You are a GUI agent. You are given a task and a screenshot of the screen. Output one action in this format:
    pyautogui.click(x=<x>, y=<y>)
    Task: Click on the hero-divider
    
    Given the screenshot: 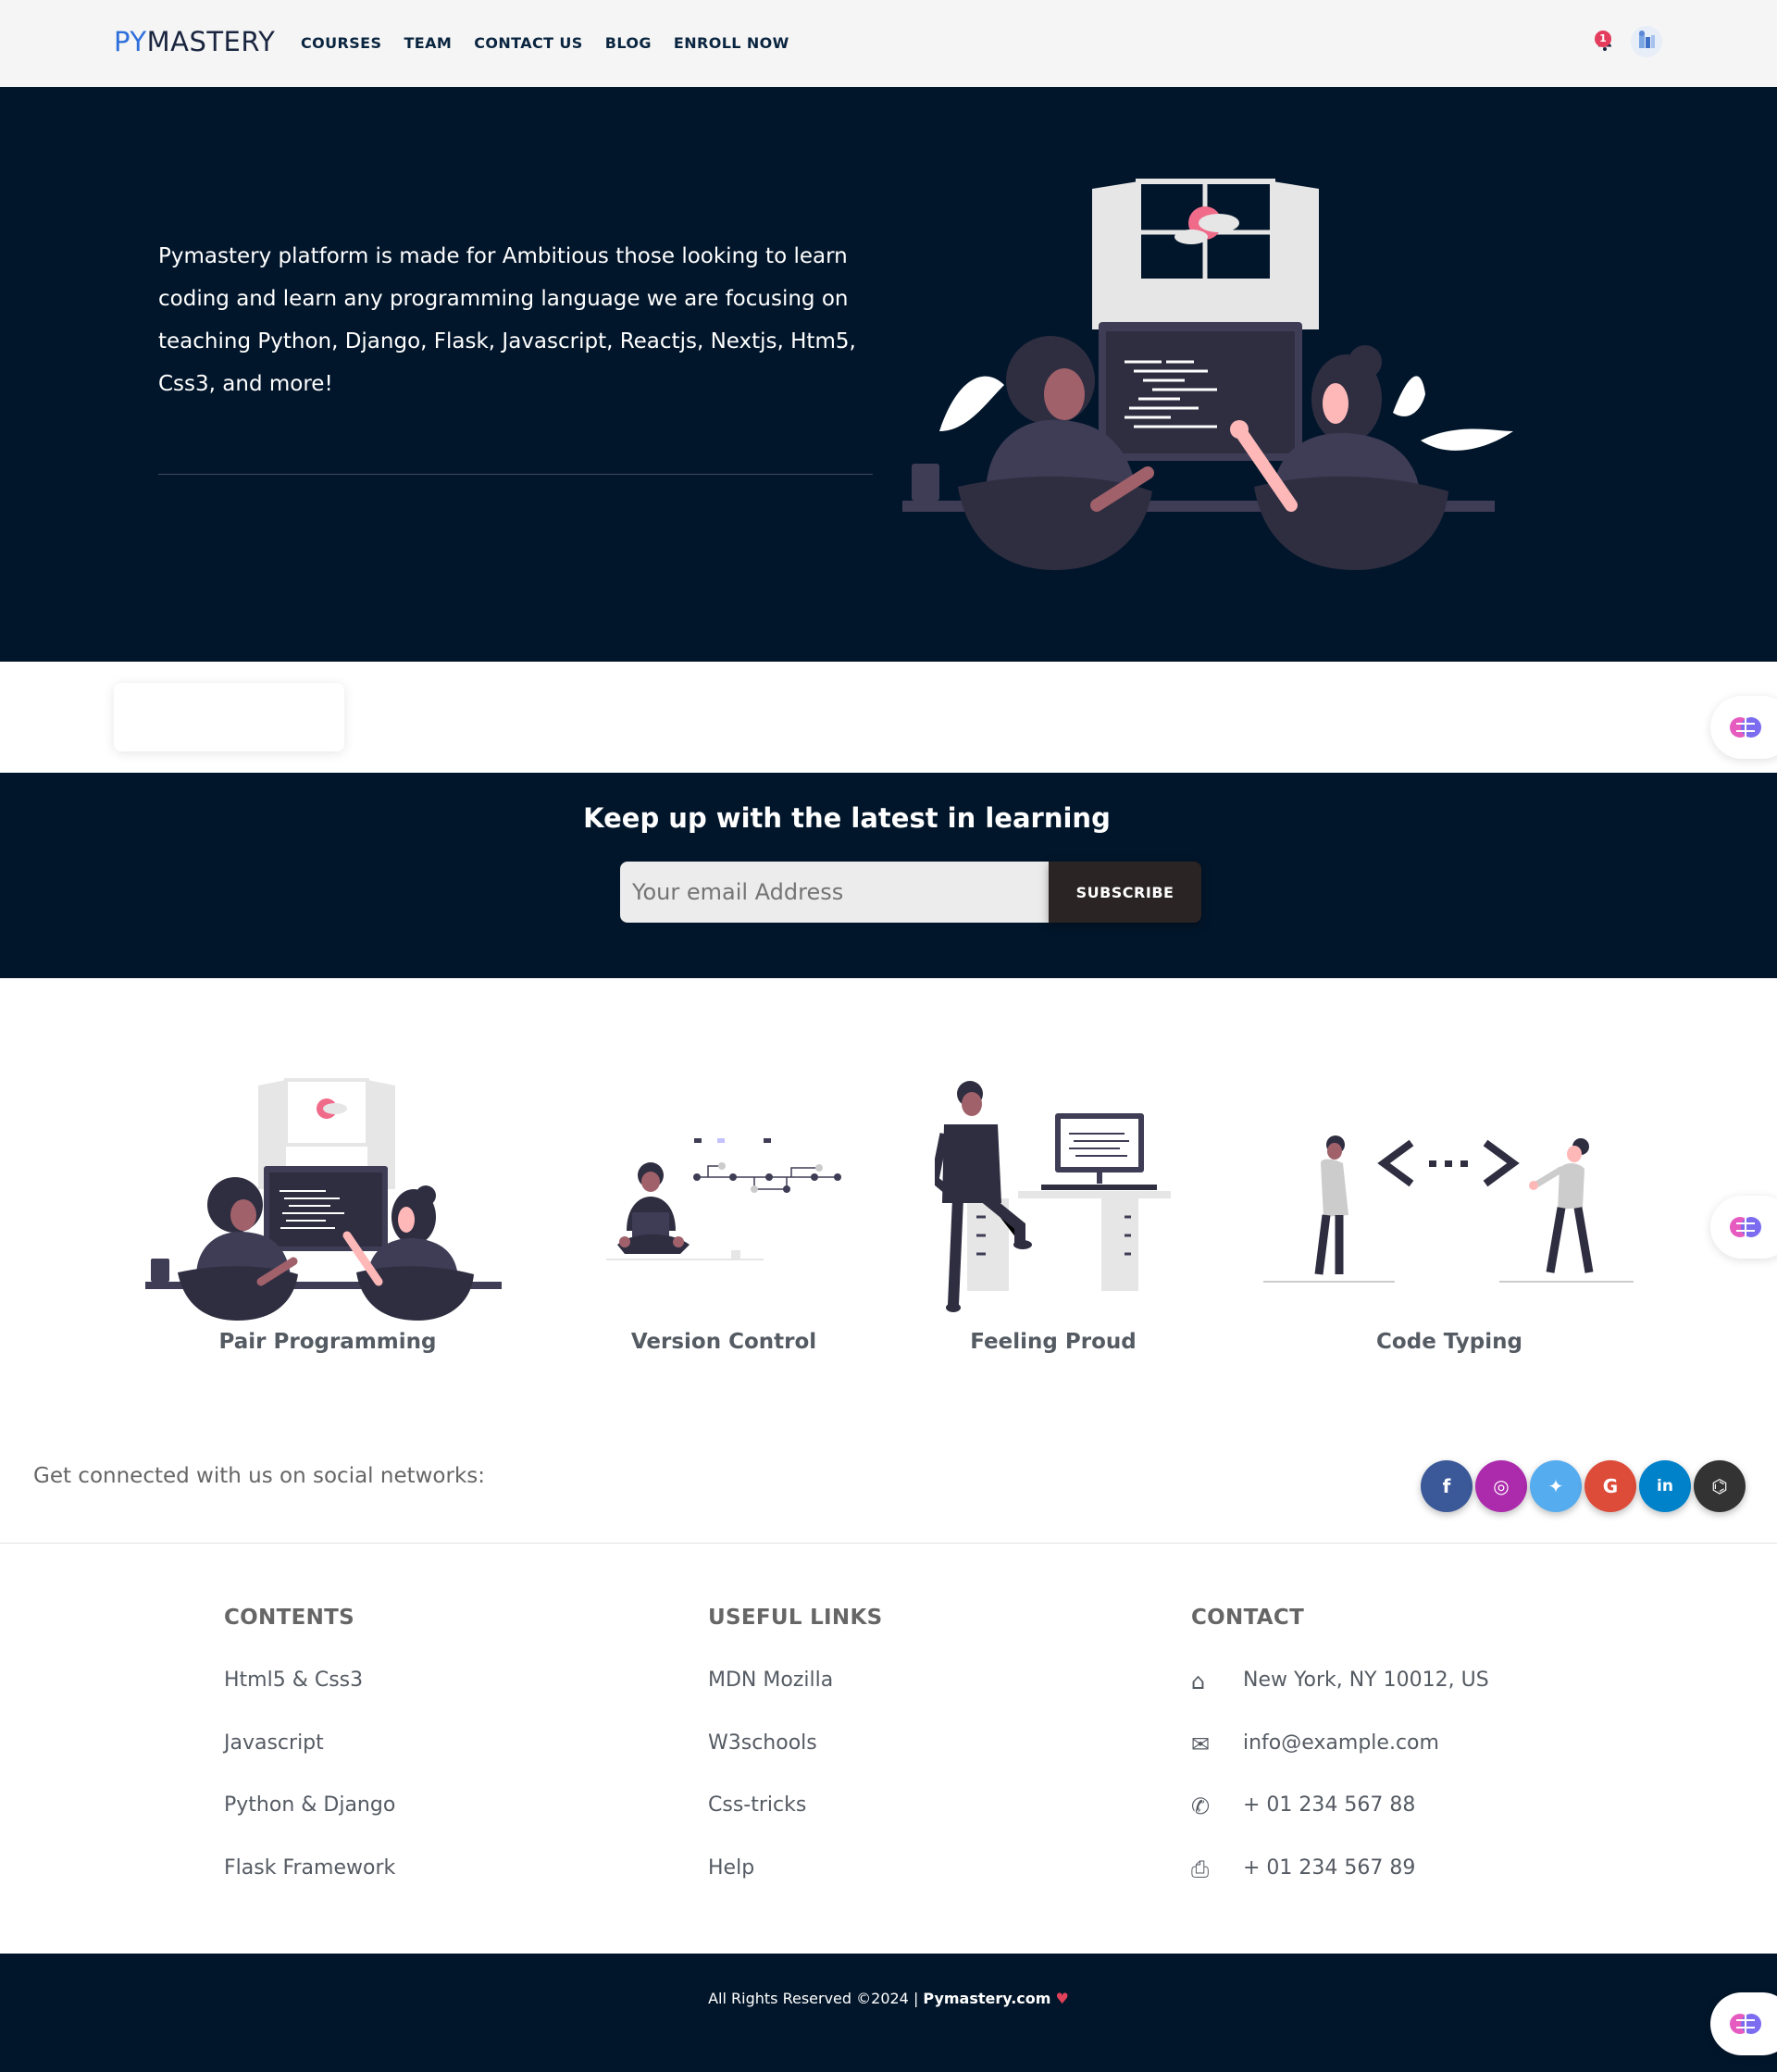 What is the action you would take?
    pyautogui.click(x=515, y=474)
    